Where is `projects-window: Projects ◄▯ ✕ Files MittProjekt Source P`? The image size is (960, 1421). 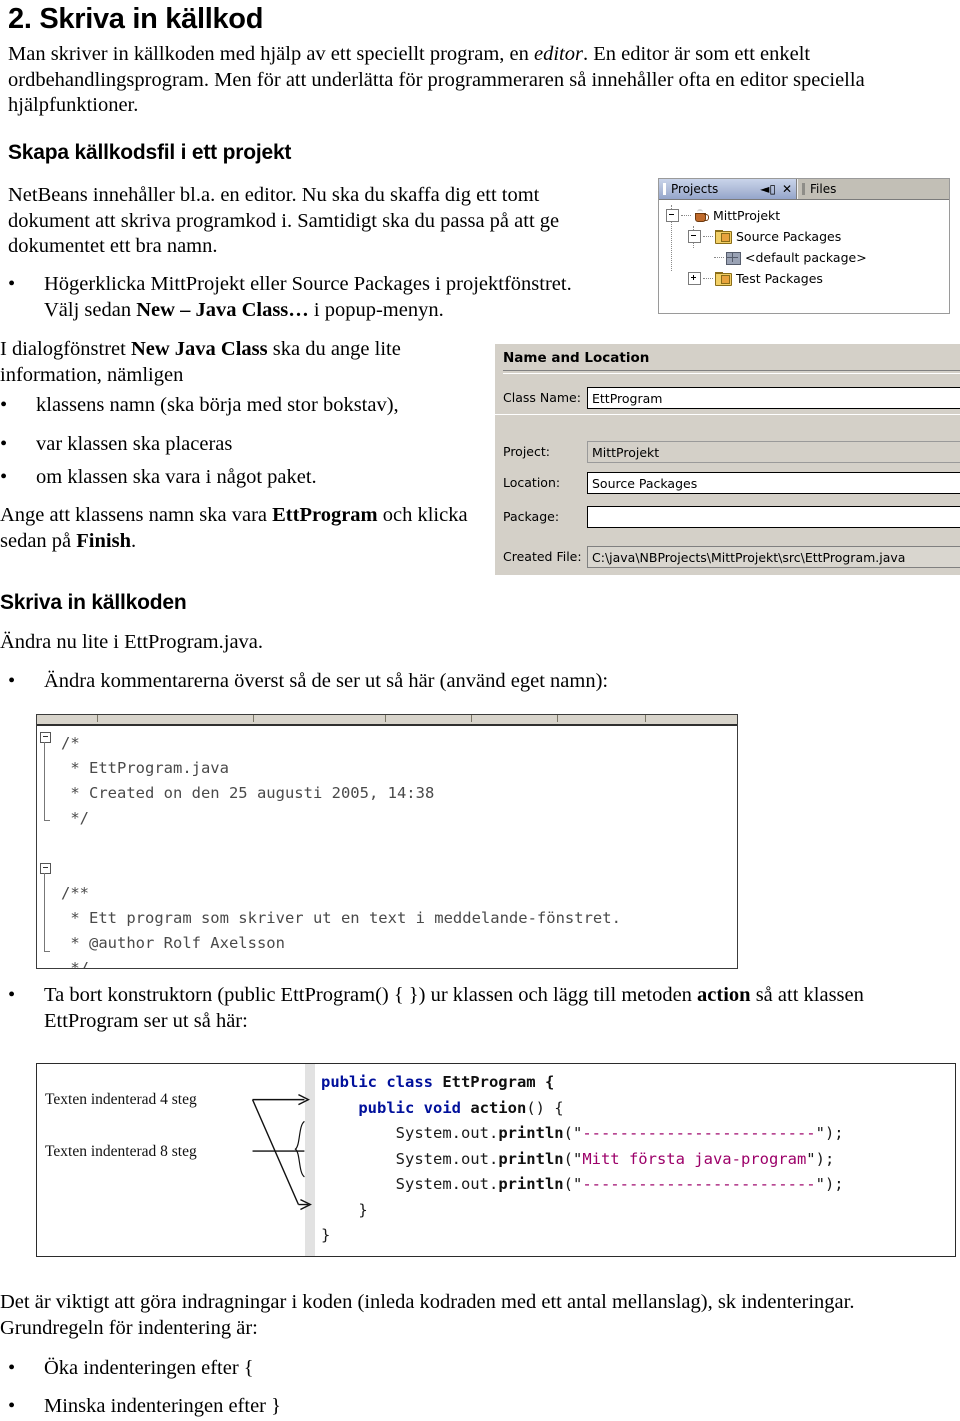 projects-window: Projects ◄▯ ✕ Files MittProjekt Source P is located at coordinates (804, 246).